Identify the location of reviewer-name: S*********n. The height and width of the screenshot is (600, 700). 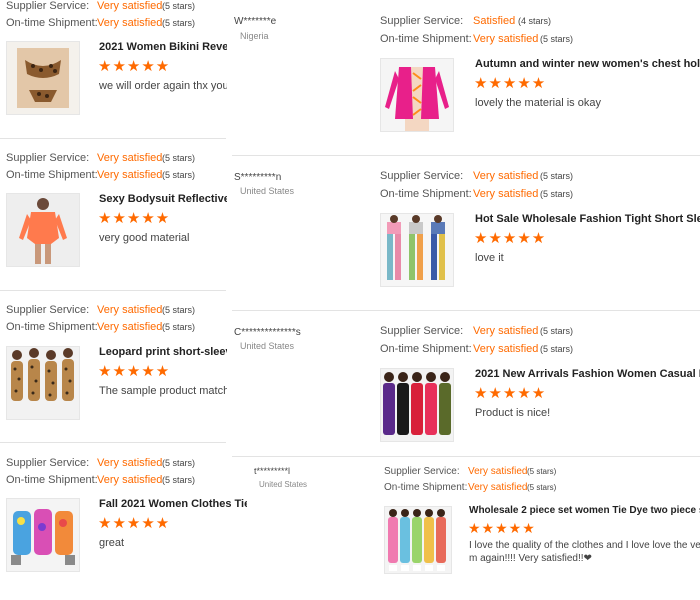
(258, 177).